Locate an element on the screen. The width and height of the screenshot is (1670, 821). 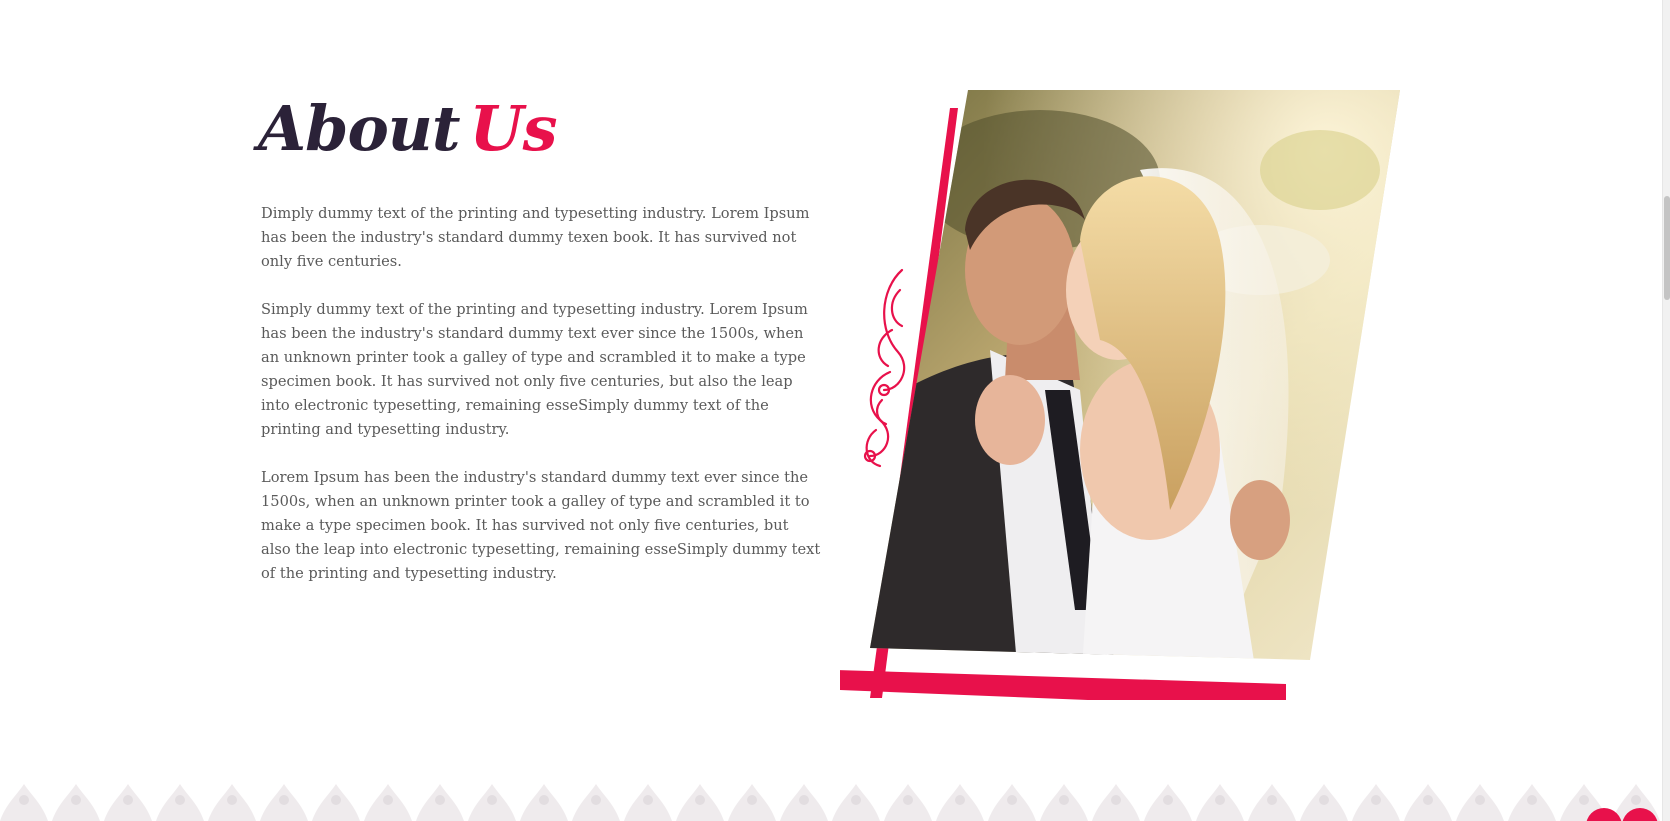
about-us-title: About Us is located at coordinates (408, 129).